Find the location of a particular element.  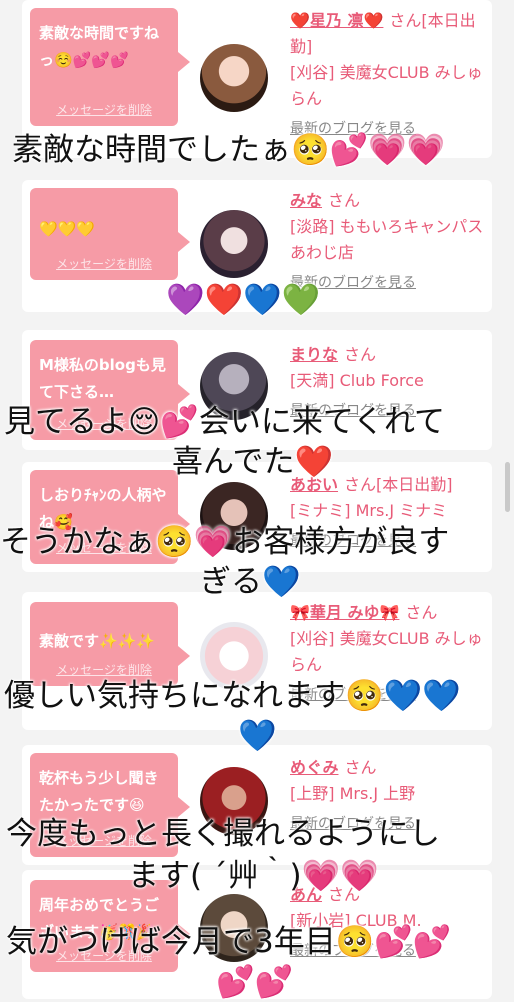

profile-name-link: まりな is located at coordinates (314, 354).